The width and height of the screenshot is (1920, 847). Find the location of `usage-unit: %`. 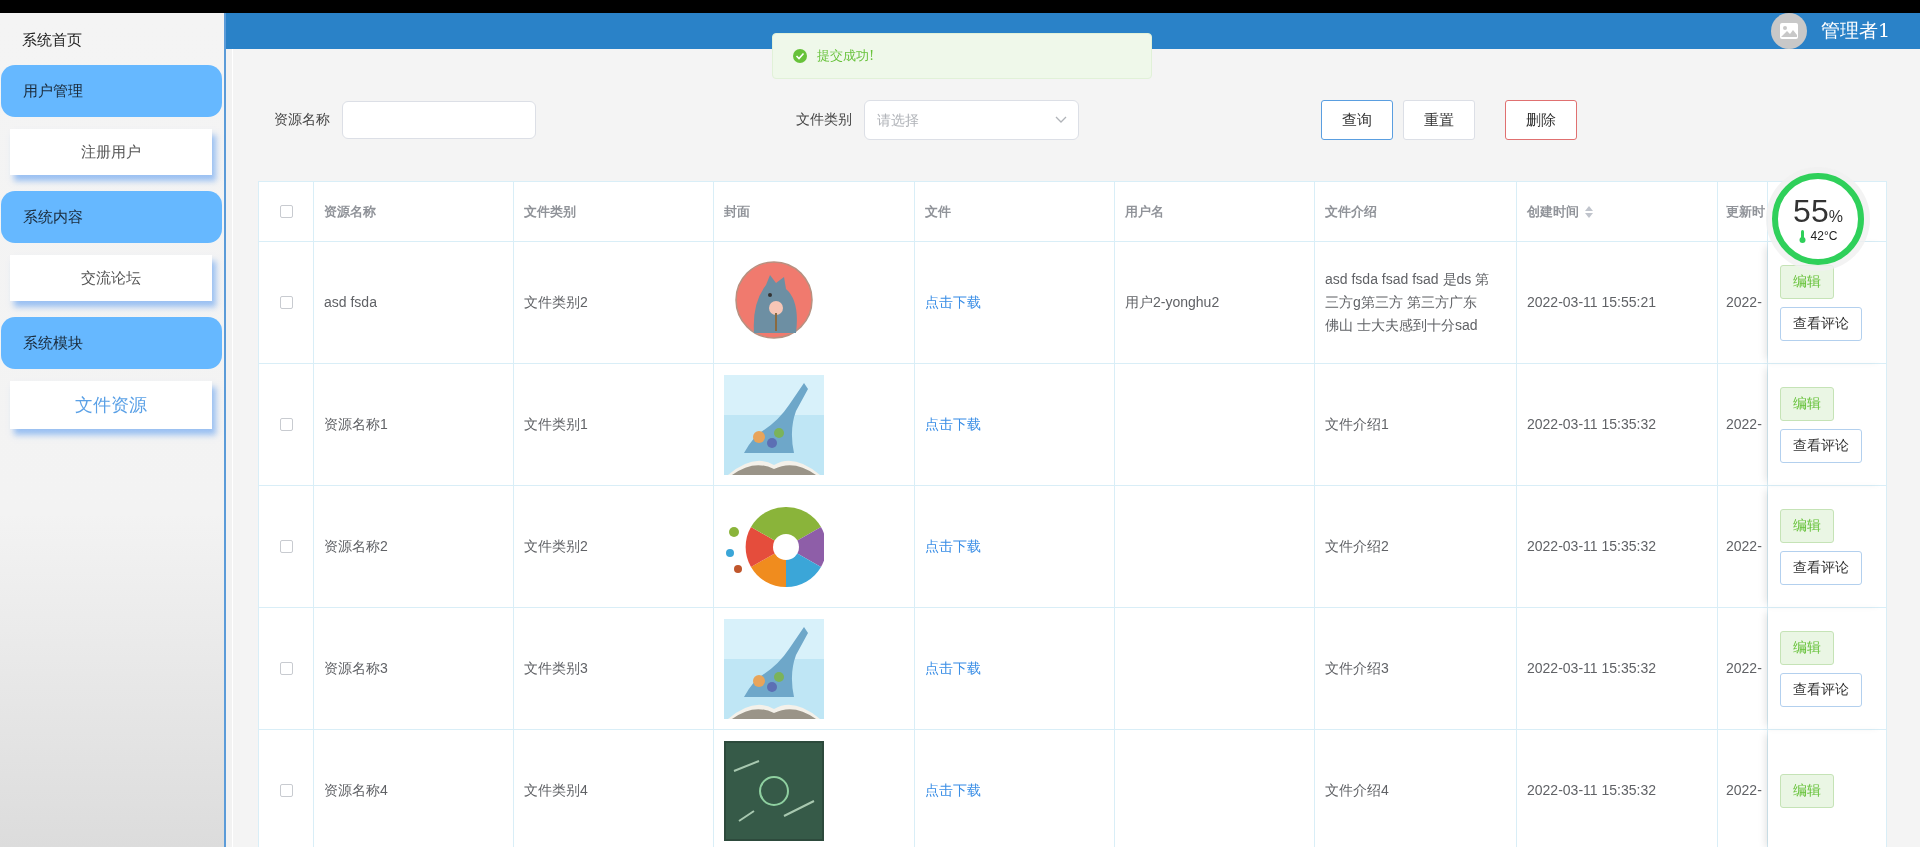

usage-unit: % is located at coordinates (1835, 217).